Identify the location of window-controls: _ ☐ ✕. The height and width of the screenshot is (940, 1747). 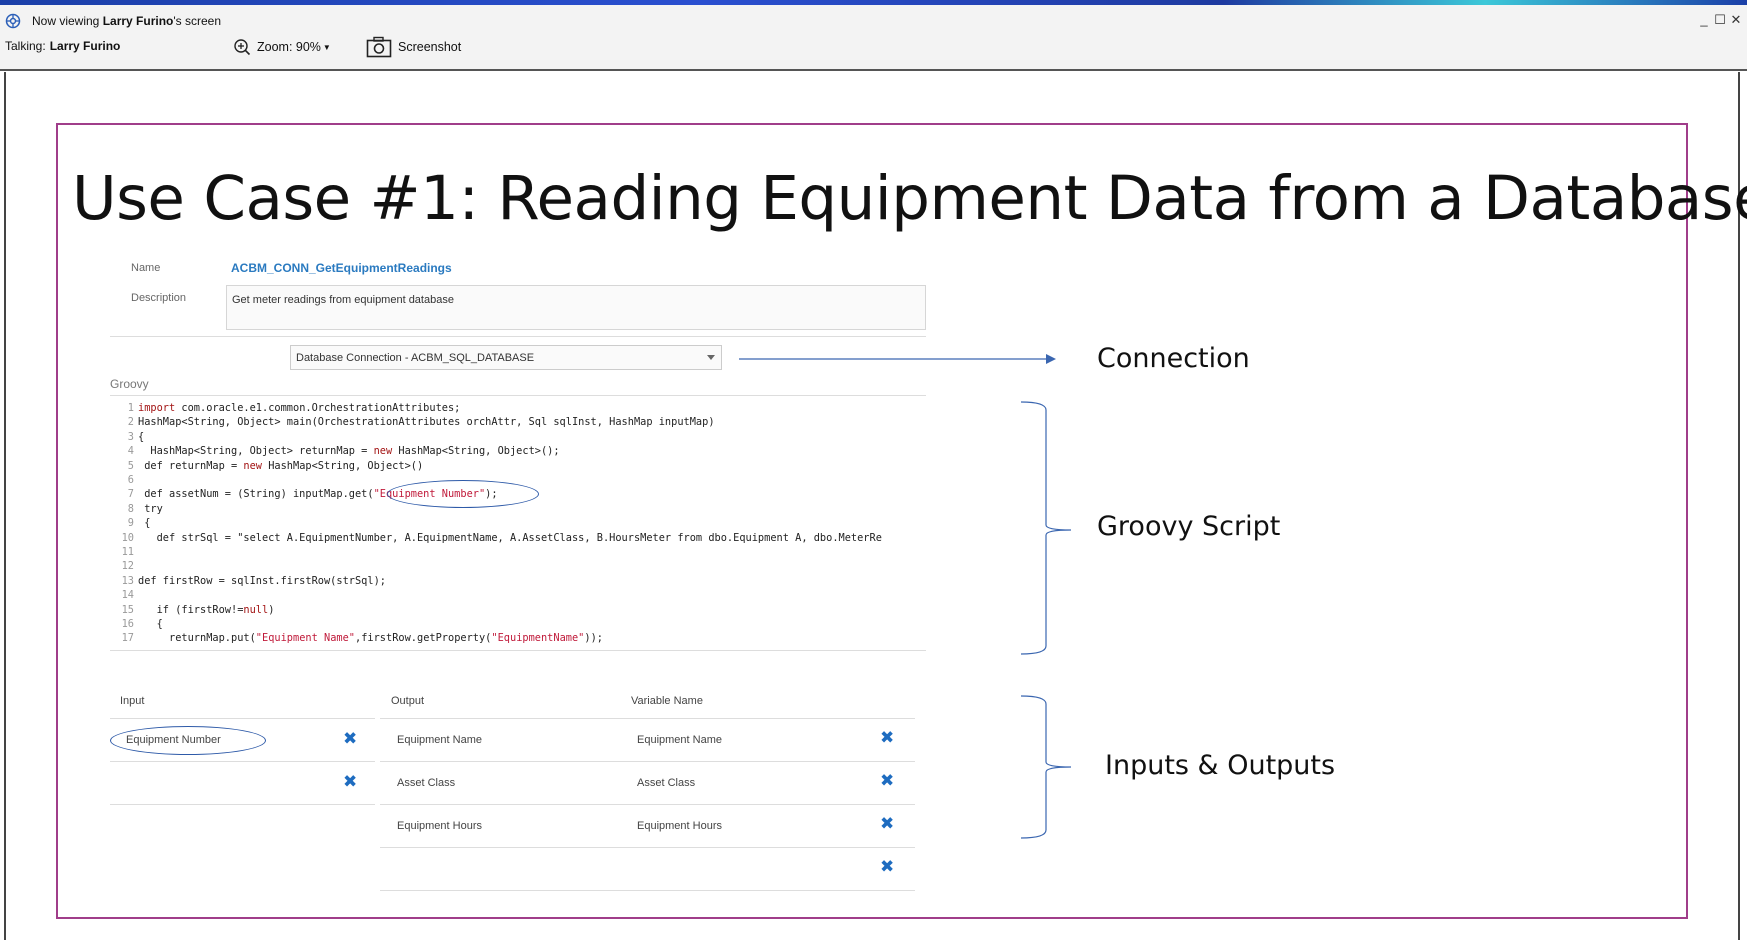
(1720, 20).